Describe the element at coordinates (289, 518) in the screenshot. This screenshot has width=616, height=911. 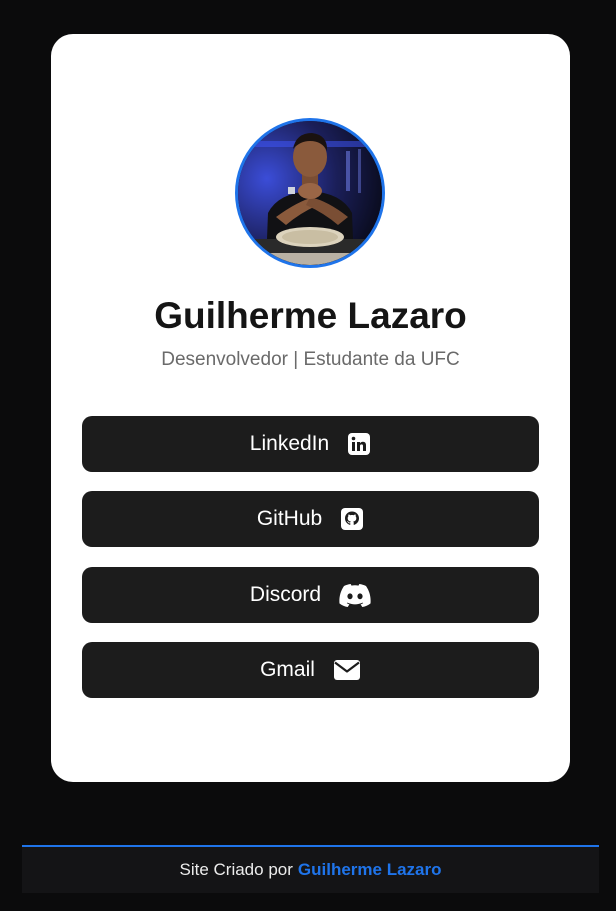
I see `github-button-label: GitHub` at that location.